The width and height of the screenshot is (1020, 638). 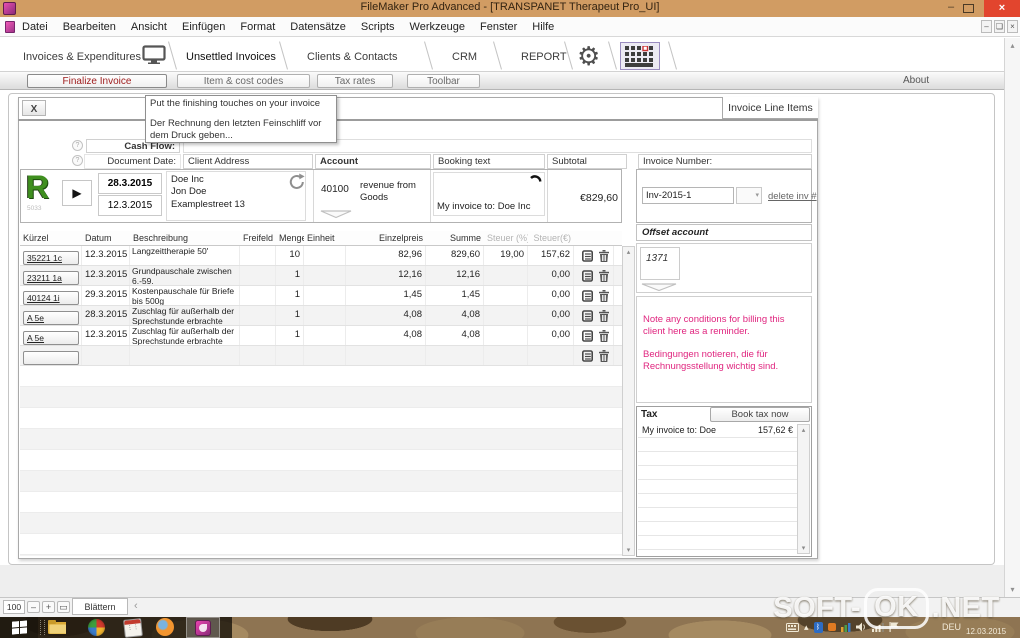 I want to click on menu-item-6: Scripts, so click(x=378, y=27).